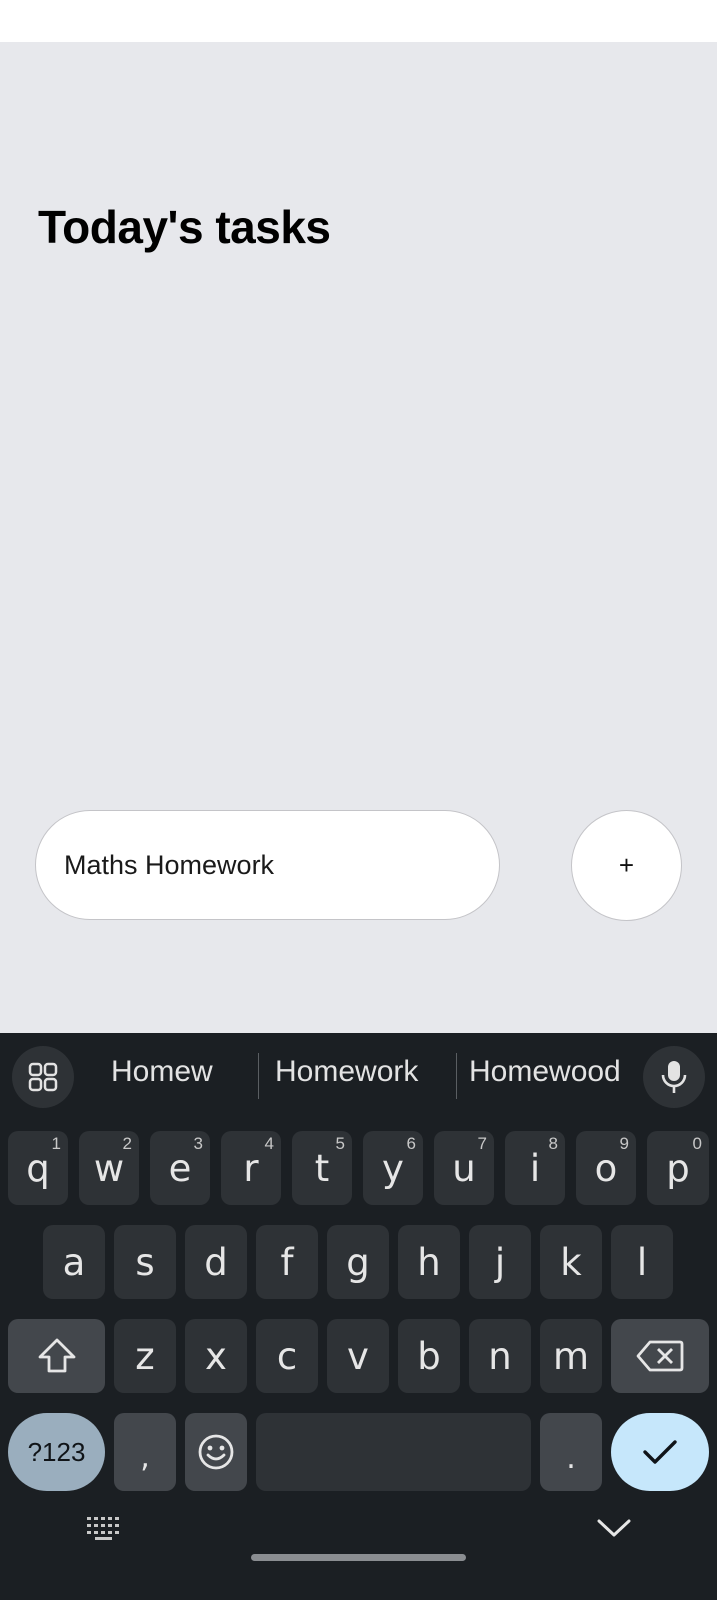 This screenshot has height=1600, width=717. I want to click on hide-keyboard-button, so click(614, 1530).